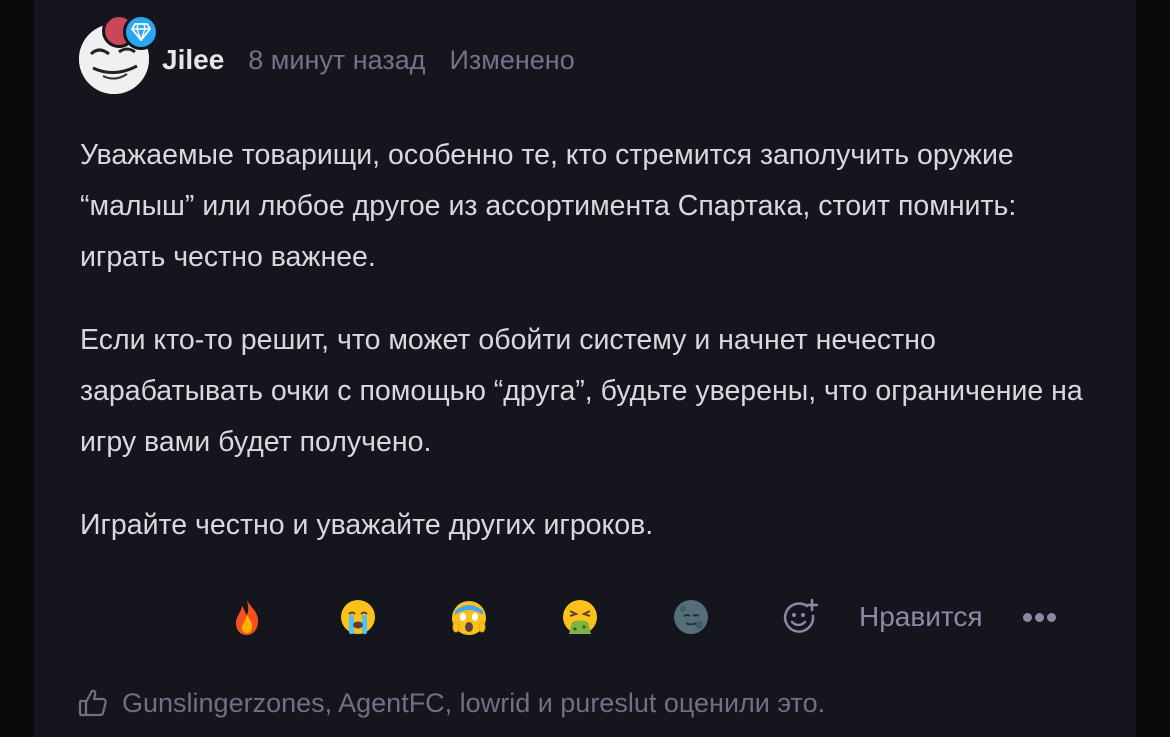 Image resolution: width=1170 pixels, height=737 pixels. I want to click on like-button: Нравится, so click(921, 617).